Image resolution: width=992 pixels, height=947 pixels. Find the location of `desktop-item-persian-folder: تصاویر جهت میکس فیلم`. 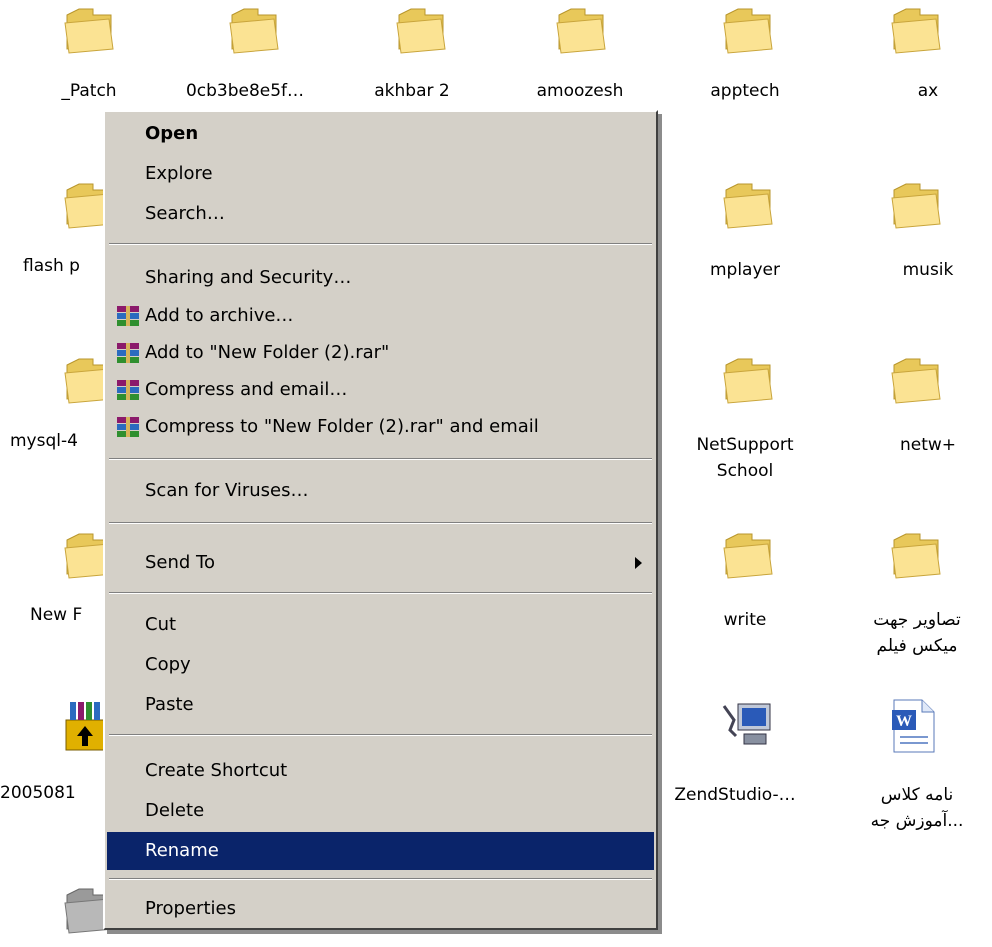

desktop-item-persian-folder: تصاویر جهت میکس فیلم is located at coordinates (917, 633).